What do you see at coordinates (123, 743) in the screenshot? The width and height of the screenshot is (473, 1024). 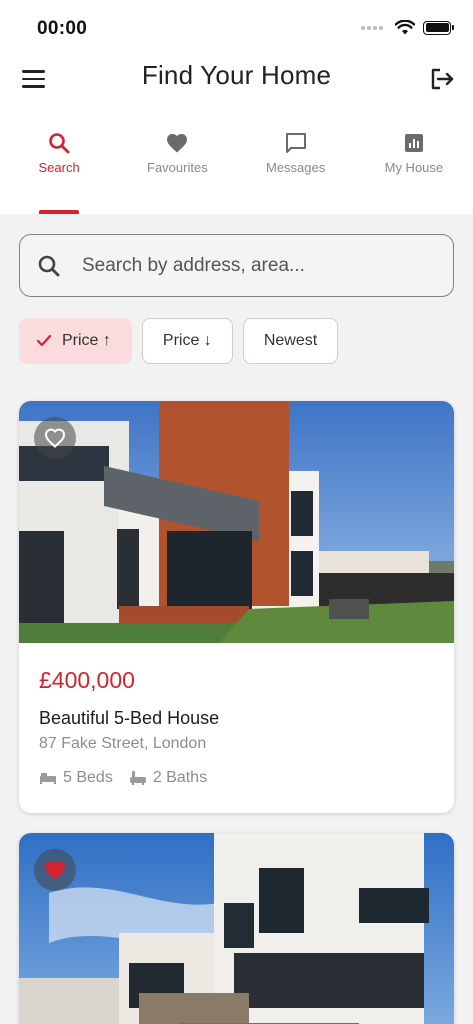 I see `listing-address: 87 Fake Street, London` at bounding box center [123, 743].